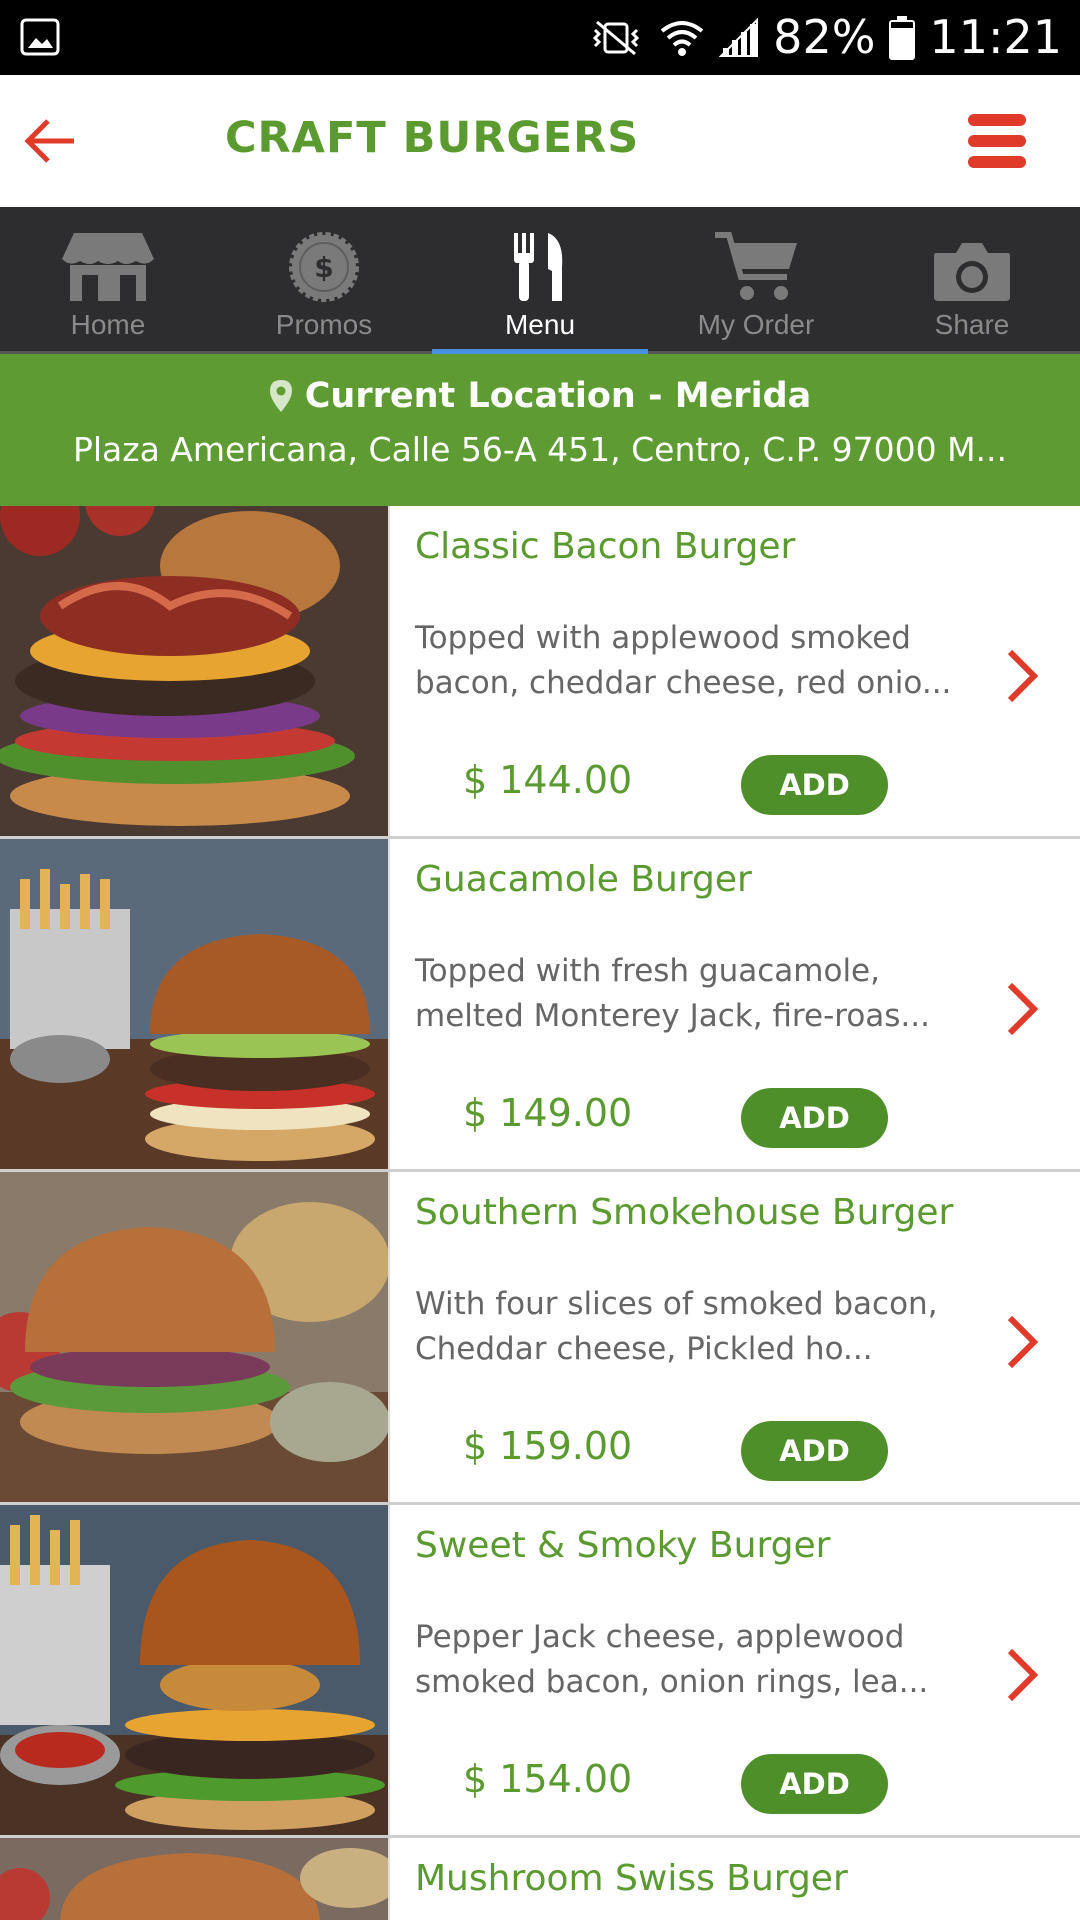  Describe the element at coordinates (108, 267) in the screenshot. I see `store-icon` at that location.